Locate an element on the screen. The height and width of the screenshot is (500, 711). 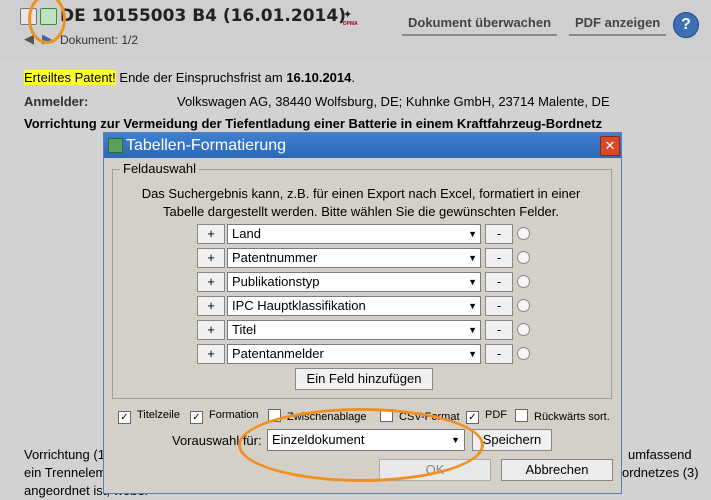
dialog-title: Tabellen-Formatierung is located at coordinates (206, 145).